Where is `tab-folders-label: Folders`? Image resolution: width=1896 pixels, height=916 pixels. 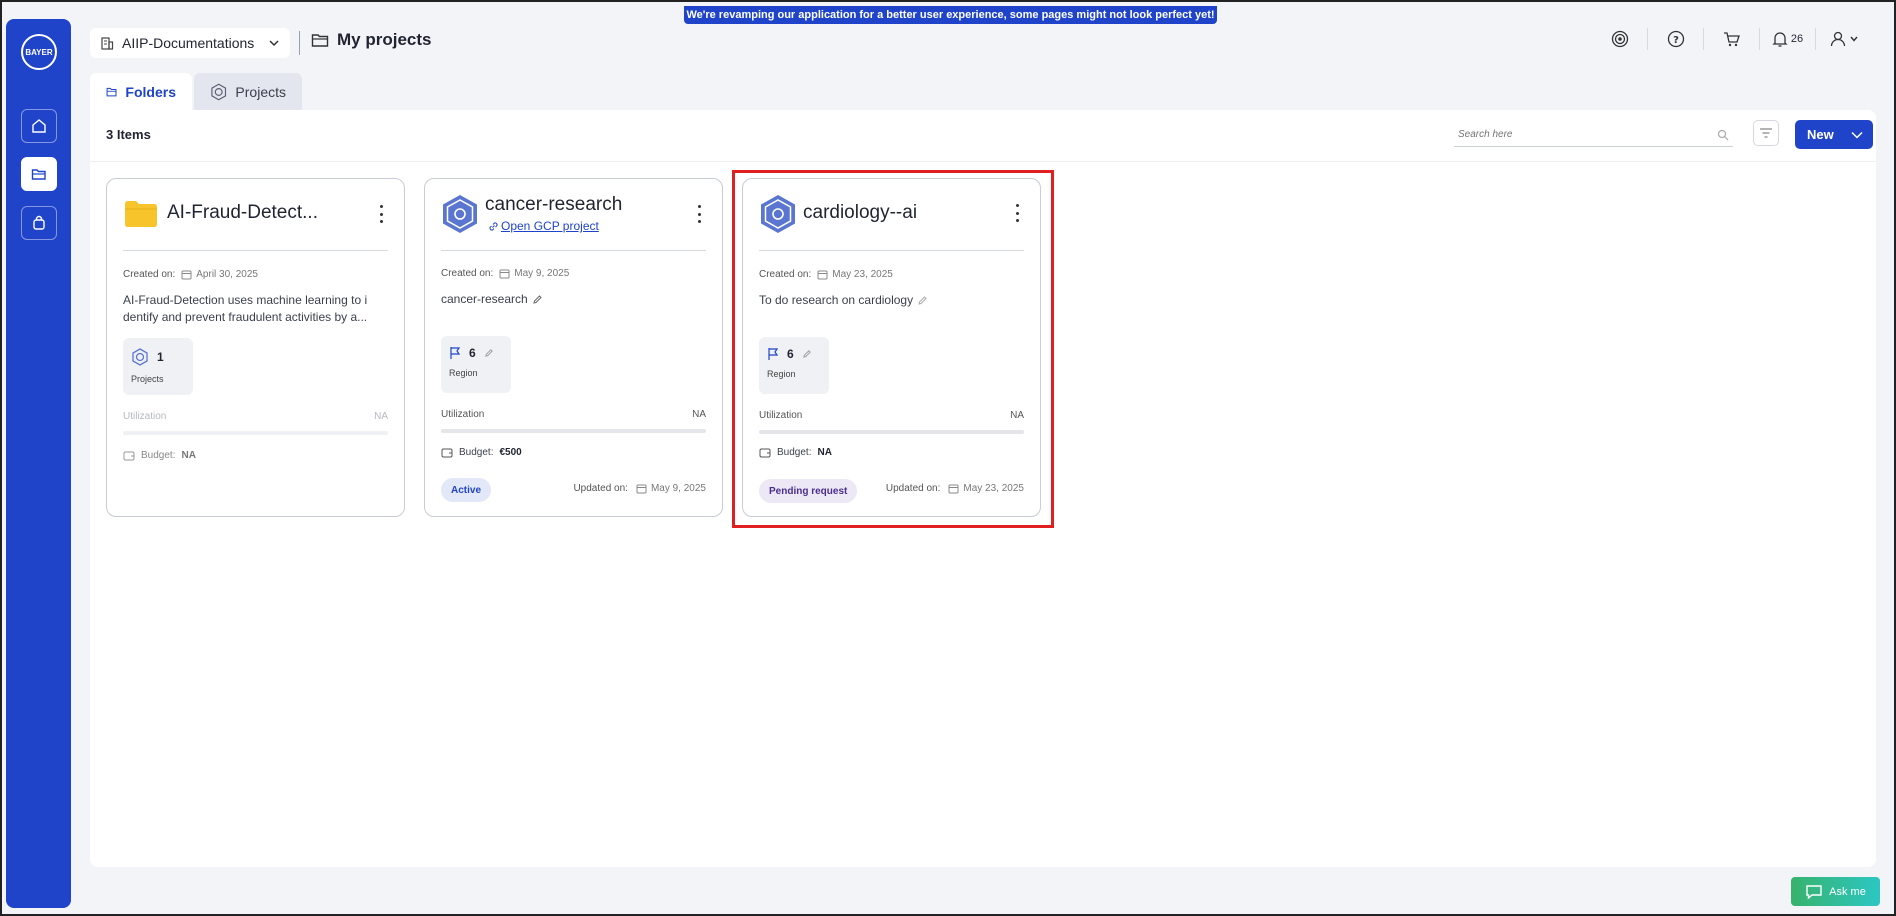
tab-folders-label: Folders is located at coordinates (150, 91).